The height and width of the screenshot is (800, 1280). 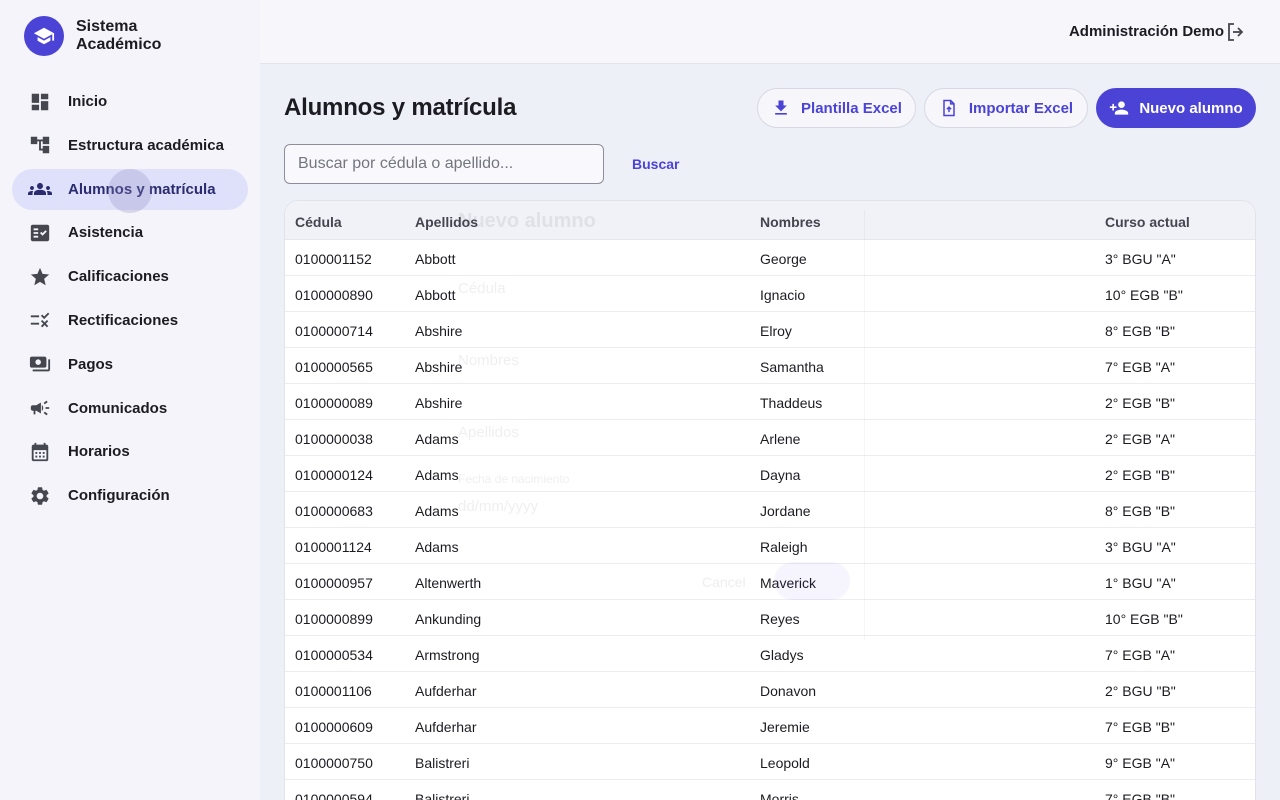 What do you see at coordinates (40, 496) in the screenshot?
I see `gear-icon` at bounding box center [40, 496].